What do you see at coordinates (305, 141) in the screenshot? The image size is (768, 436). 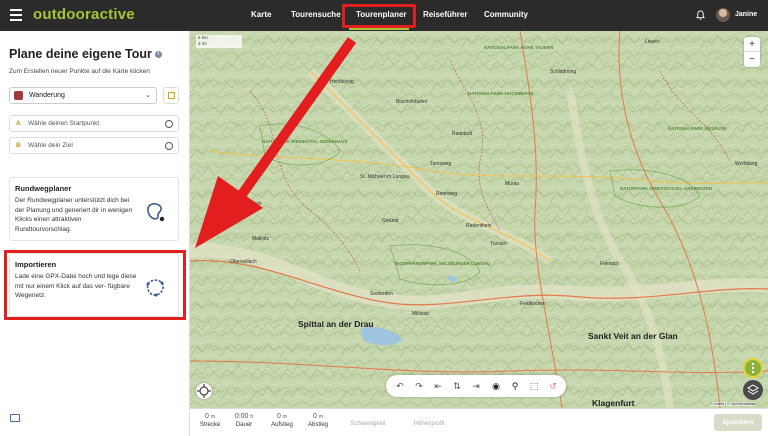 I see `park-label: NATURPARK RIEDING­TAL ZEDERHAUS` at bounding box center [305, 141].